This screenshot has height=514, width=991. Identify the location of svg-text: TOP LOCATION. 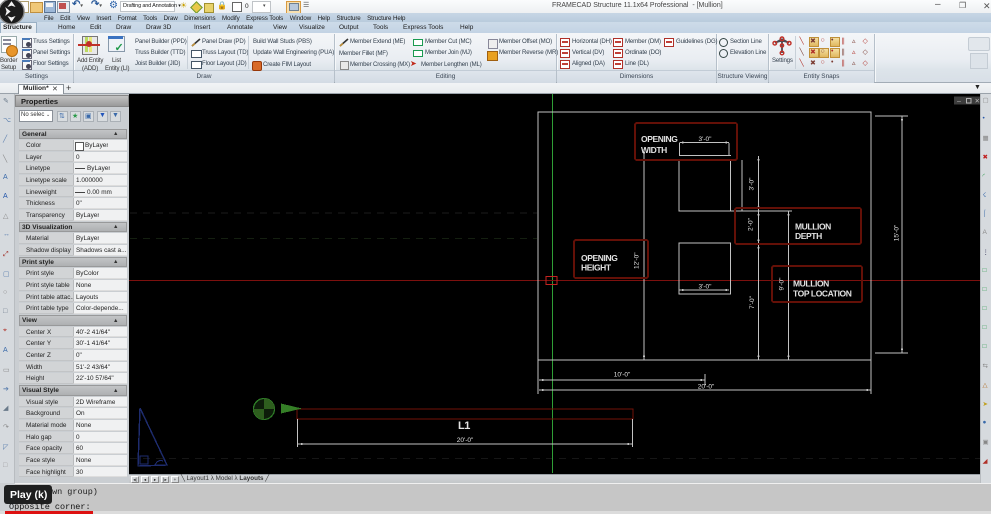
(822, 294).